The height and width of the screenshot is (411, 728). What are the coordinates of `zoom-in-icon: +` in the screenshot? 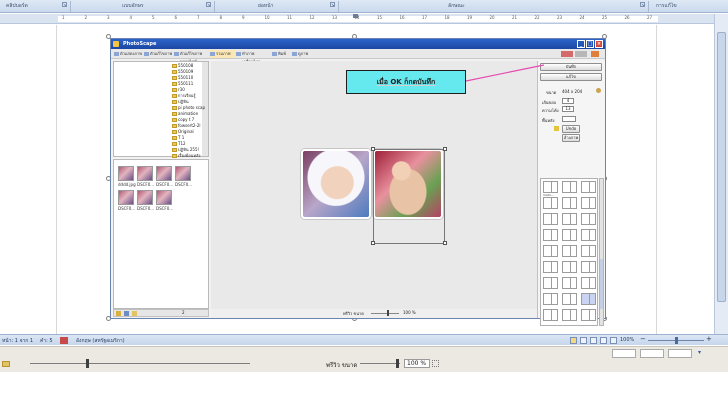 It's located at (709, 339).